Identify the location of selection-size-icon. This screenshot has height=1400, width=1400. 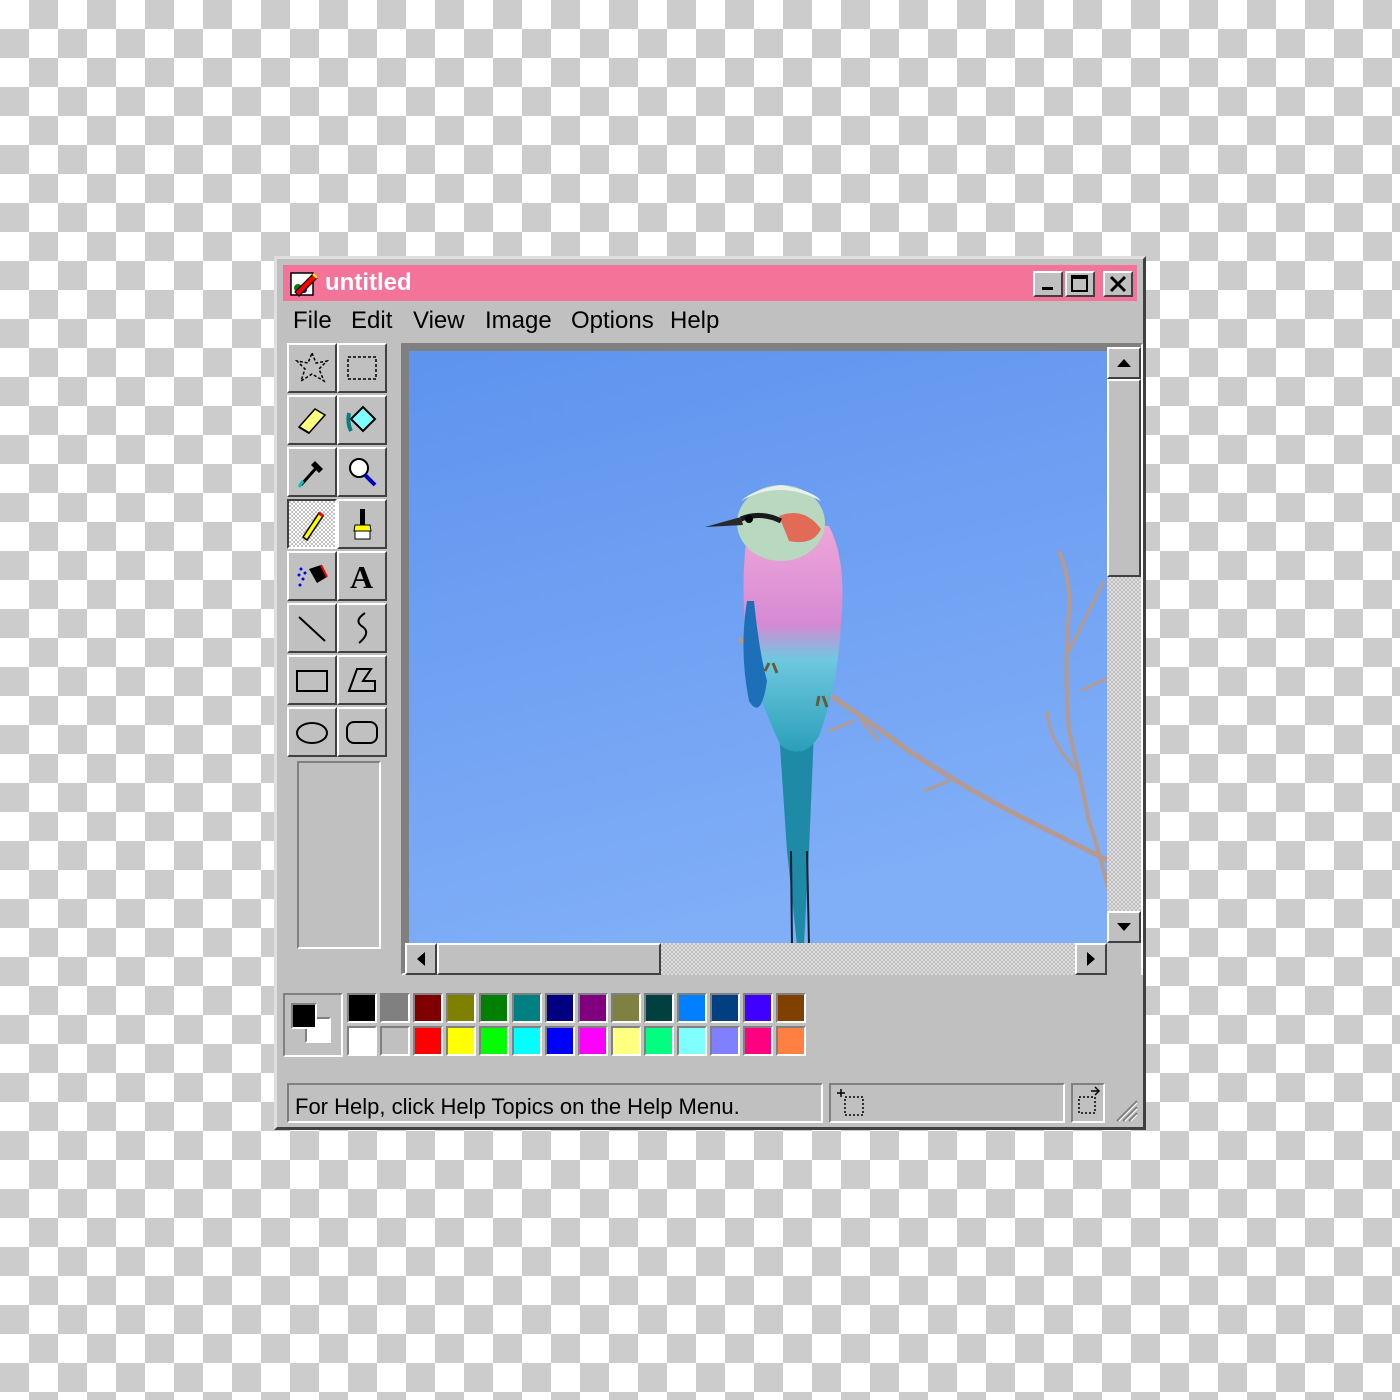
(1089, 1100).